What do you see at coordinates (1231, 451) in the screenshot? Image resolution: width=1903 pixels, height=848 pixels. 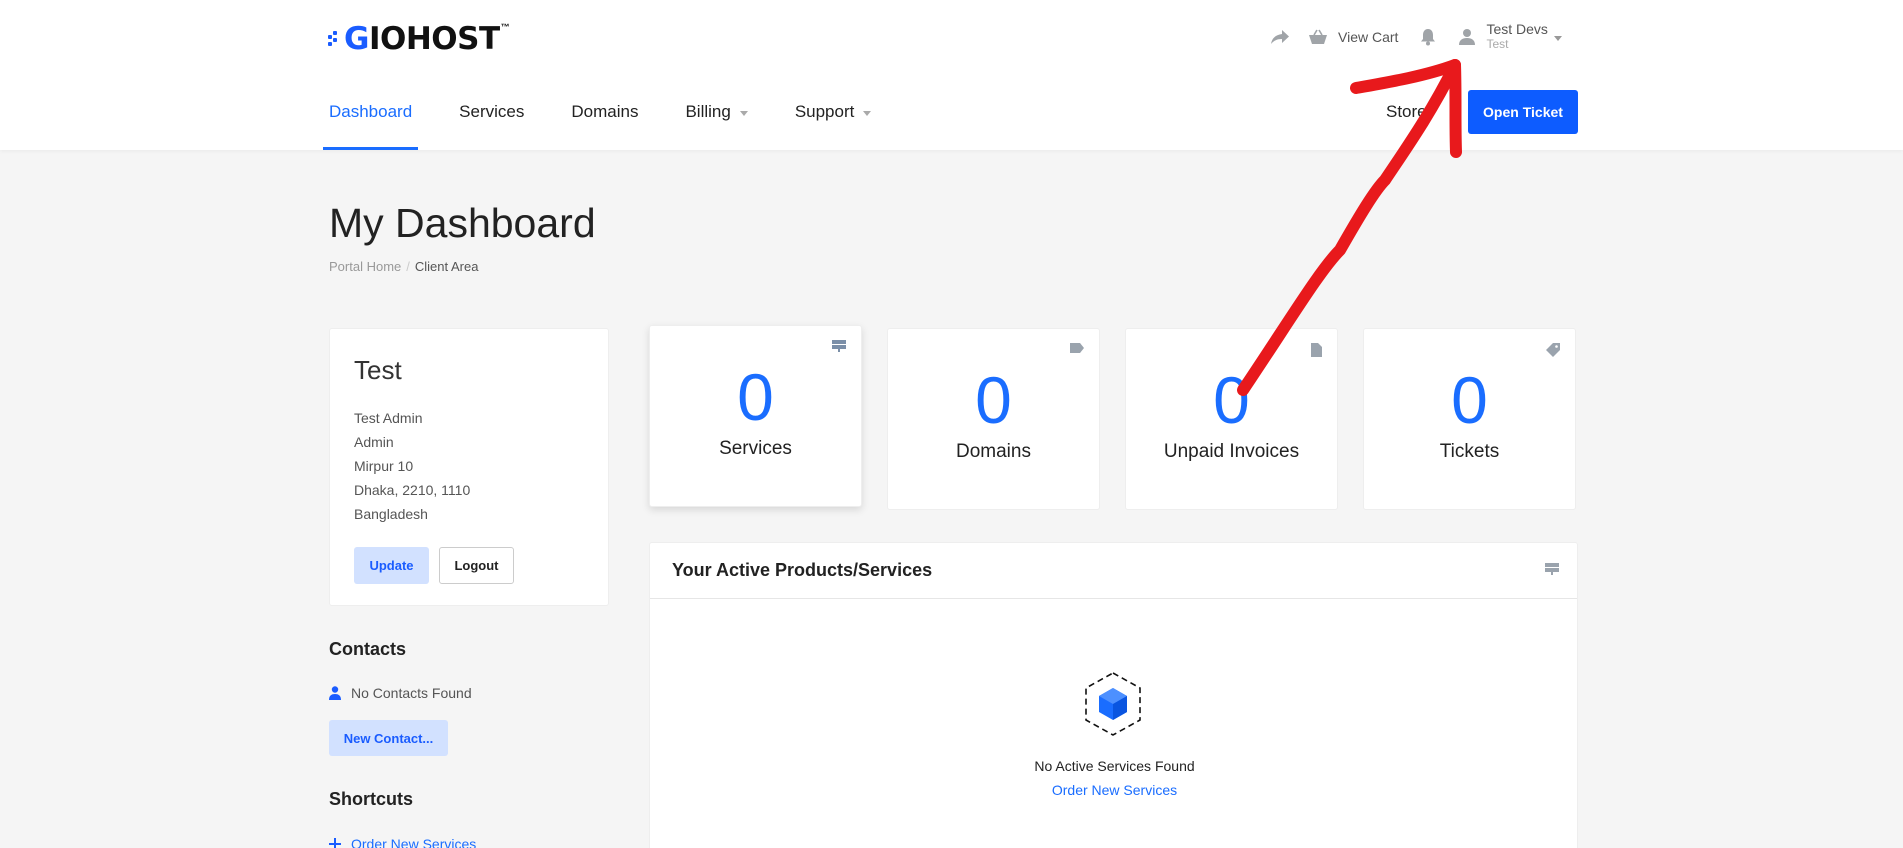 I see `stat-label: Unpaid Invoices` at bounding box center [1231, 451].